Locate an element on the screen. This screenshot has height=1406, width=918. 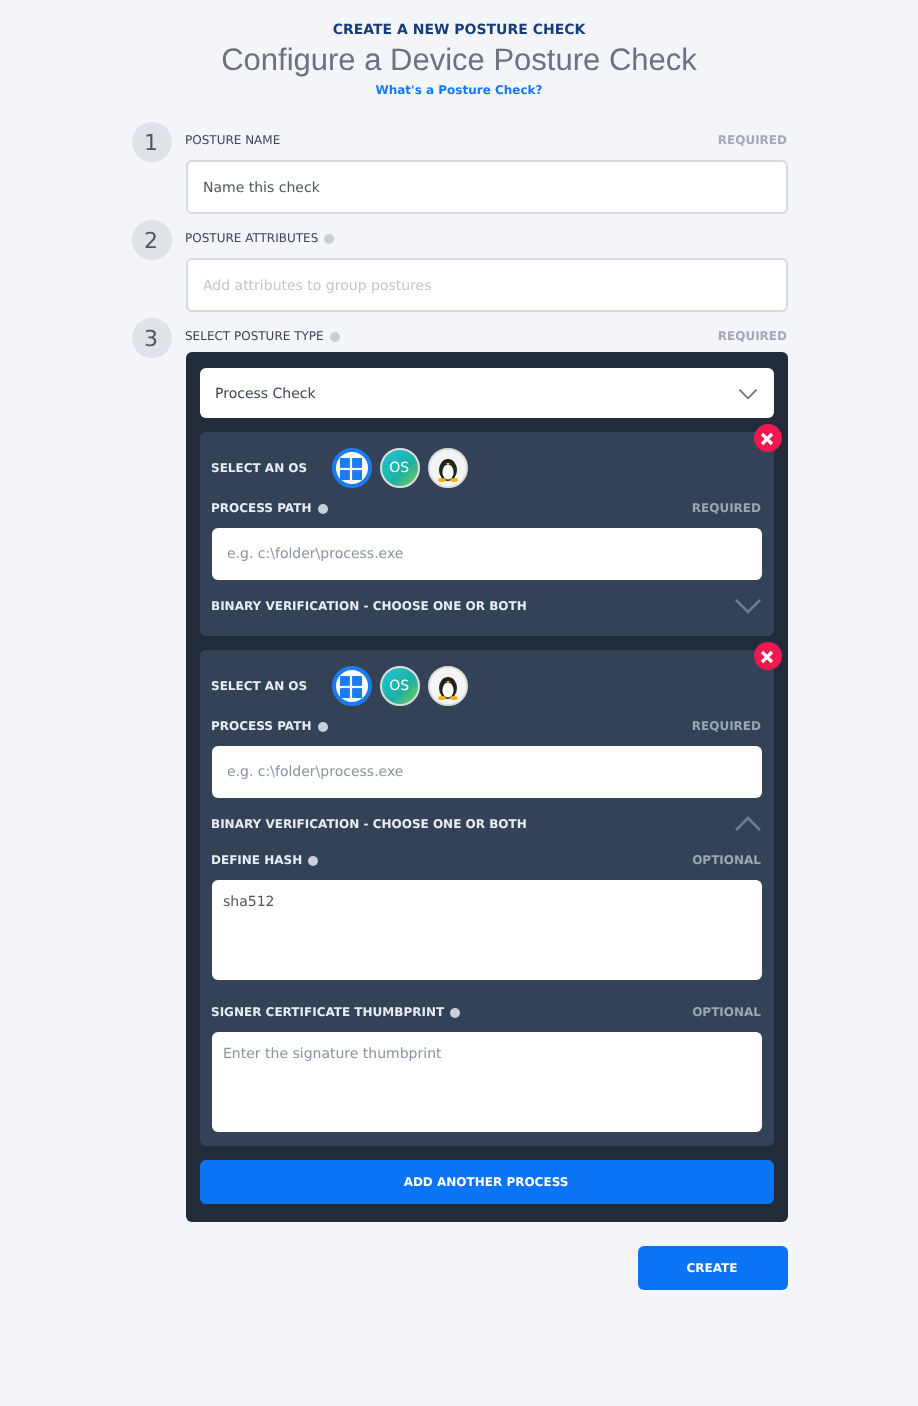
chevron-up-icon is located at coordinates (747, 824).